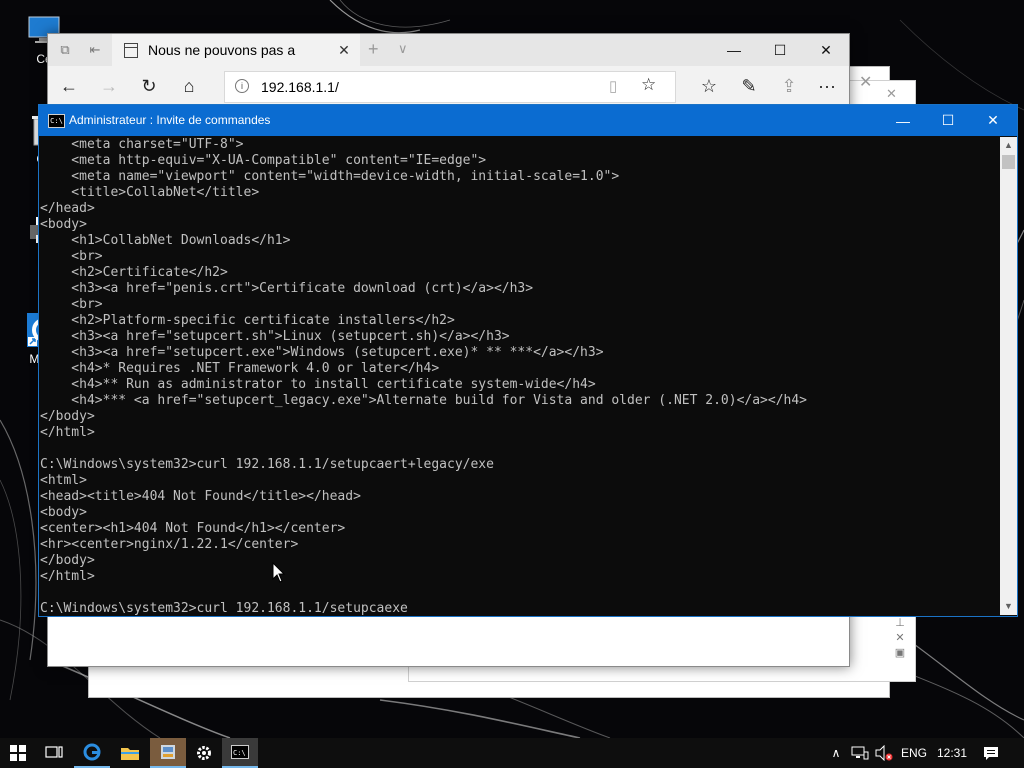  What do you see at coordinates (344, 50) in the screenshot?
I see `tab-close-icon: ✕` at bounding box center [344, 50].